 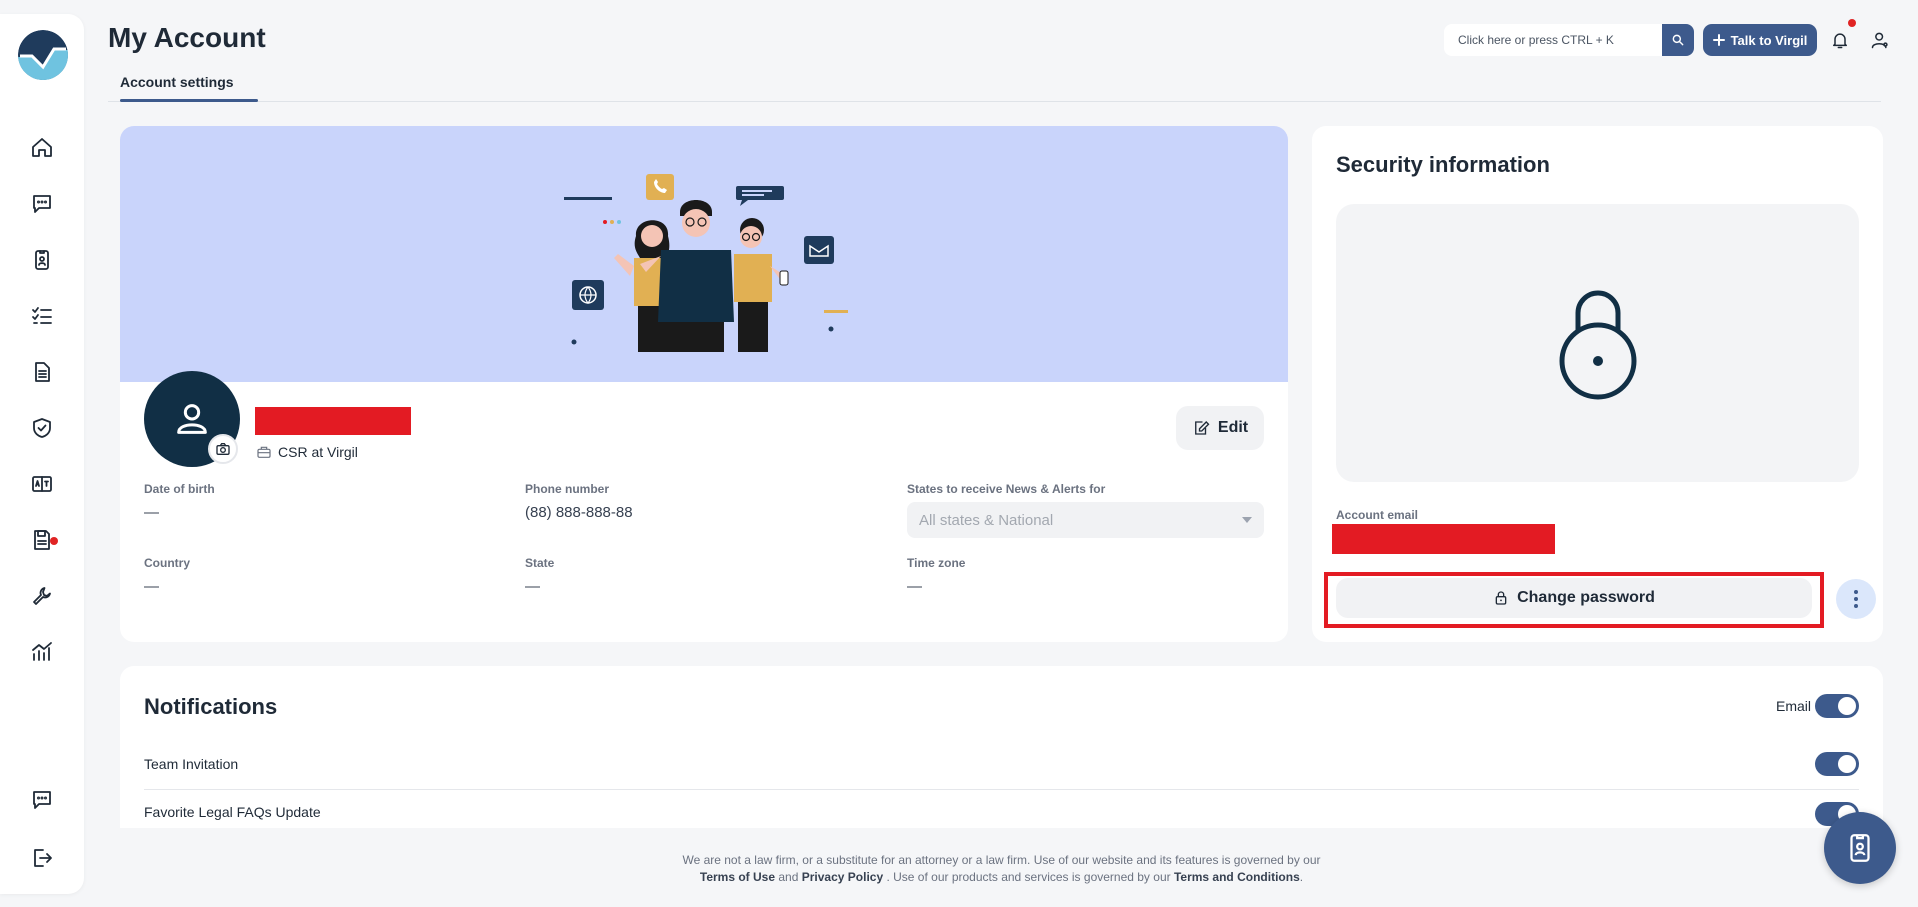 I want to click on edit-label: Edit, so click(x=1233, y=427).